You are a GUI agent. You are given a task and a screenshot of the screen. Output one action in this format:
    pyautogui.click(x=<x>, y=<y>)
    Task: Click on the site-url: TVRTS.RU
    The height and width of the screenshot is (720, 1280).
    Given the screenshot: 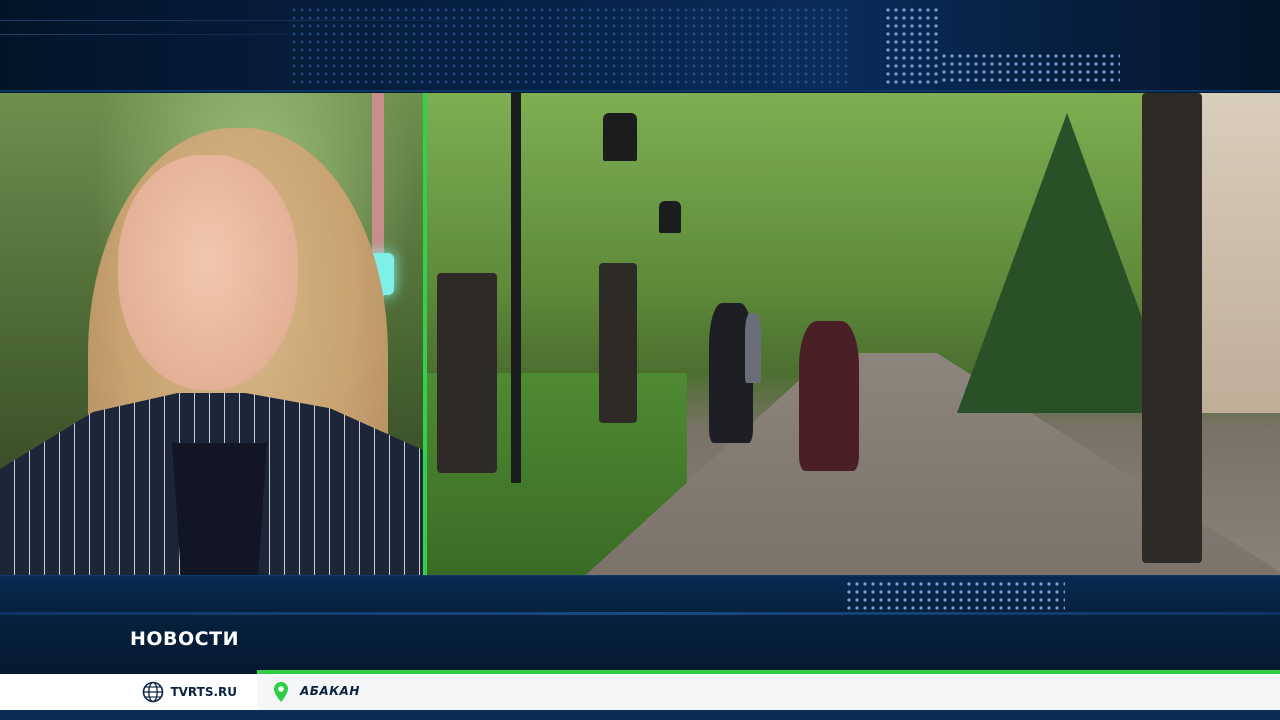 What is the action you would take?
    pyautogui.click(x=203, y=692)
    